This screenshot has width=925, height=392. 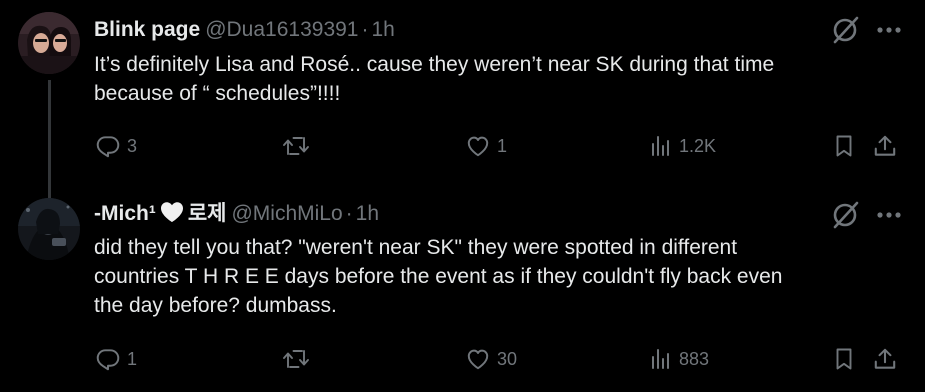 What do you see at coordinates (215, 305) in the screenshot?
I see `tweet-text-line: the day before? dumbass.` at bounding box center [215, 305].